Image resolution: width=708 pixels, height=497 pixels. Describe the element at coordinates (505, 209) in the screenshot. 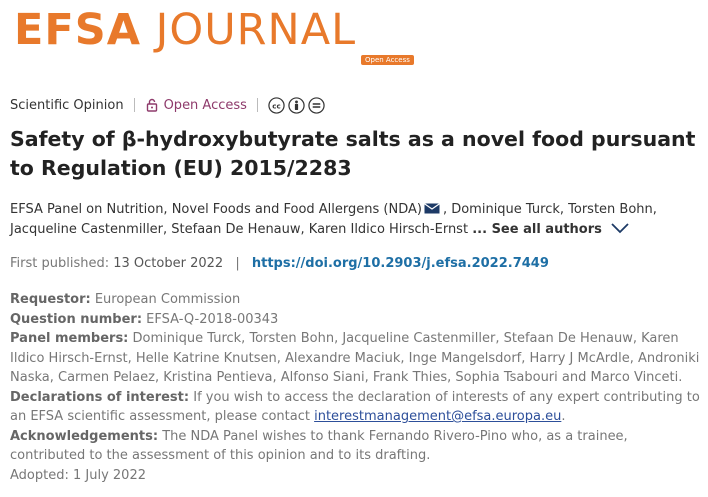

I see `author-link: Dominique Turck` at that location.